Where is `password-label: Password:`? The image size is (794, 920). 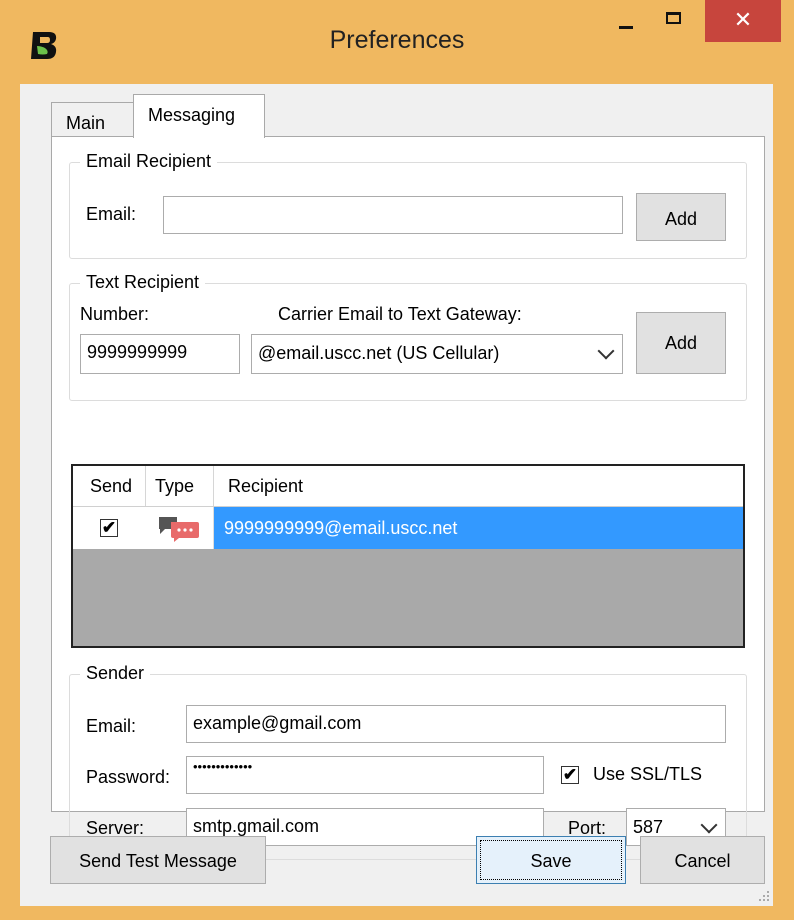
password-label: Password: is located at coordinates (128, 777).